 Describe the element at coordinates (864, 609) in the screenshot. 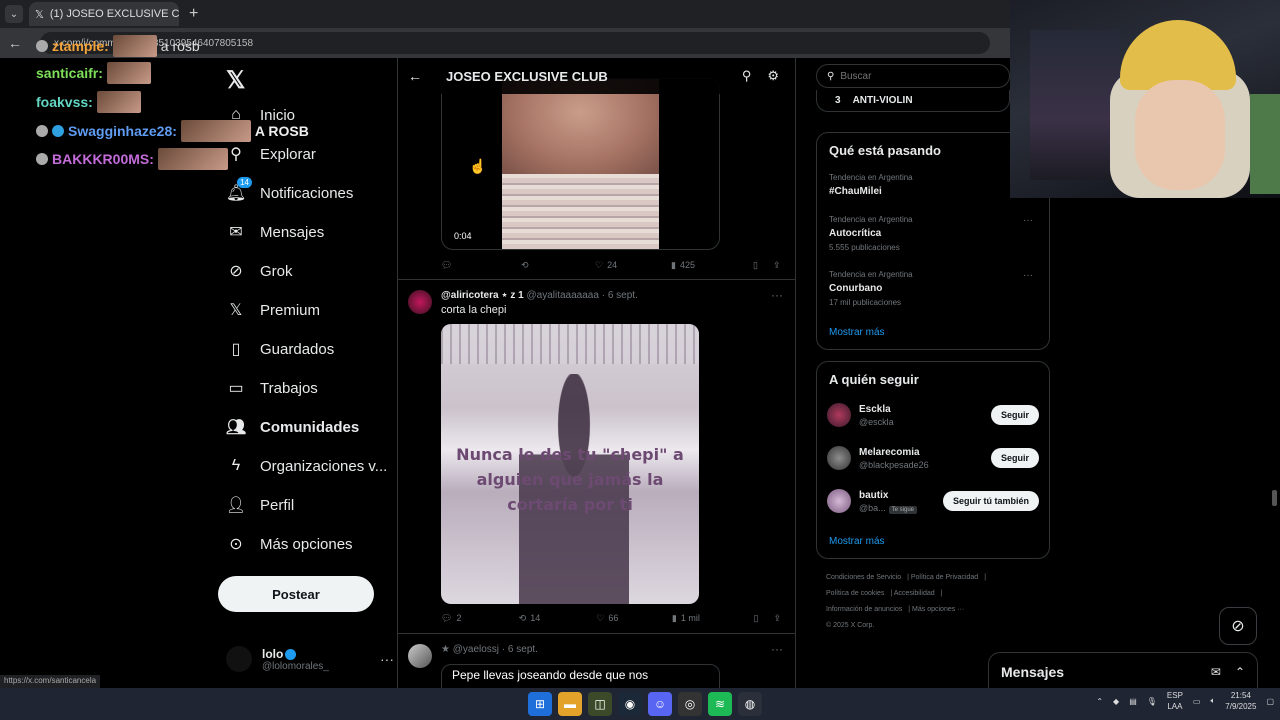

I see `footer-link: Información de anuncios` at that location.